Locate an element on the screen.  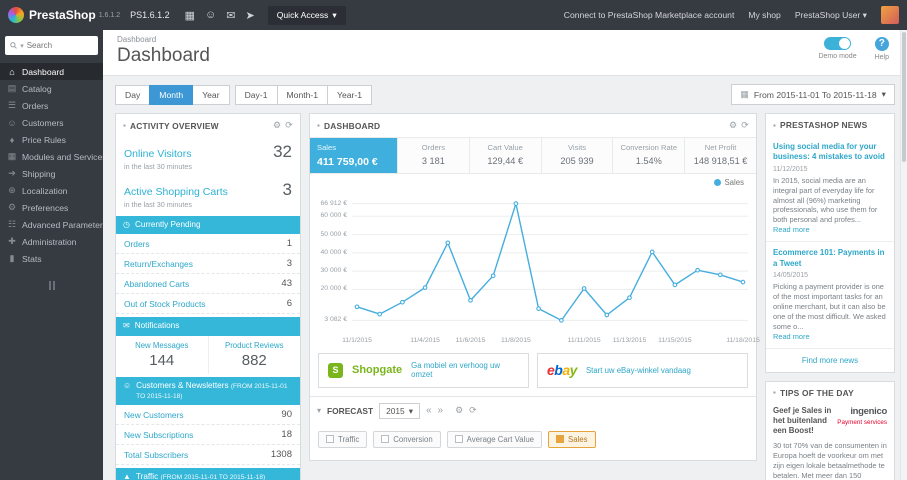
date-range-text: From 2015-11-01 To 2015-11-18 is located at coordinates (815, 94).